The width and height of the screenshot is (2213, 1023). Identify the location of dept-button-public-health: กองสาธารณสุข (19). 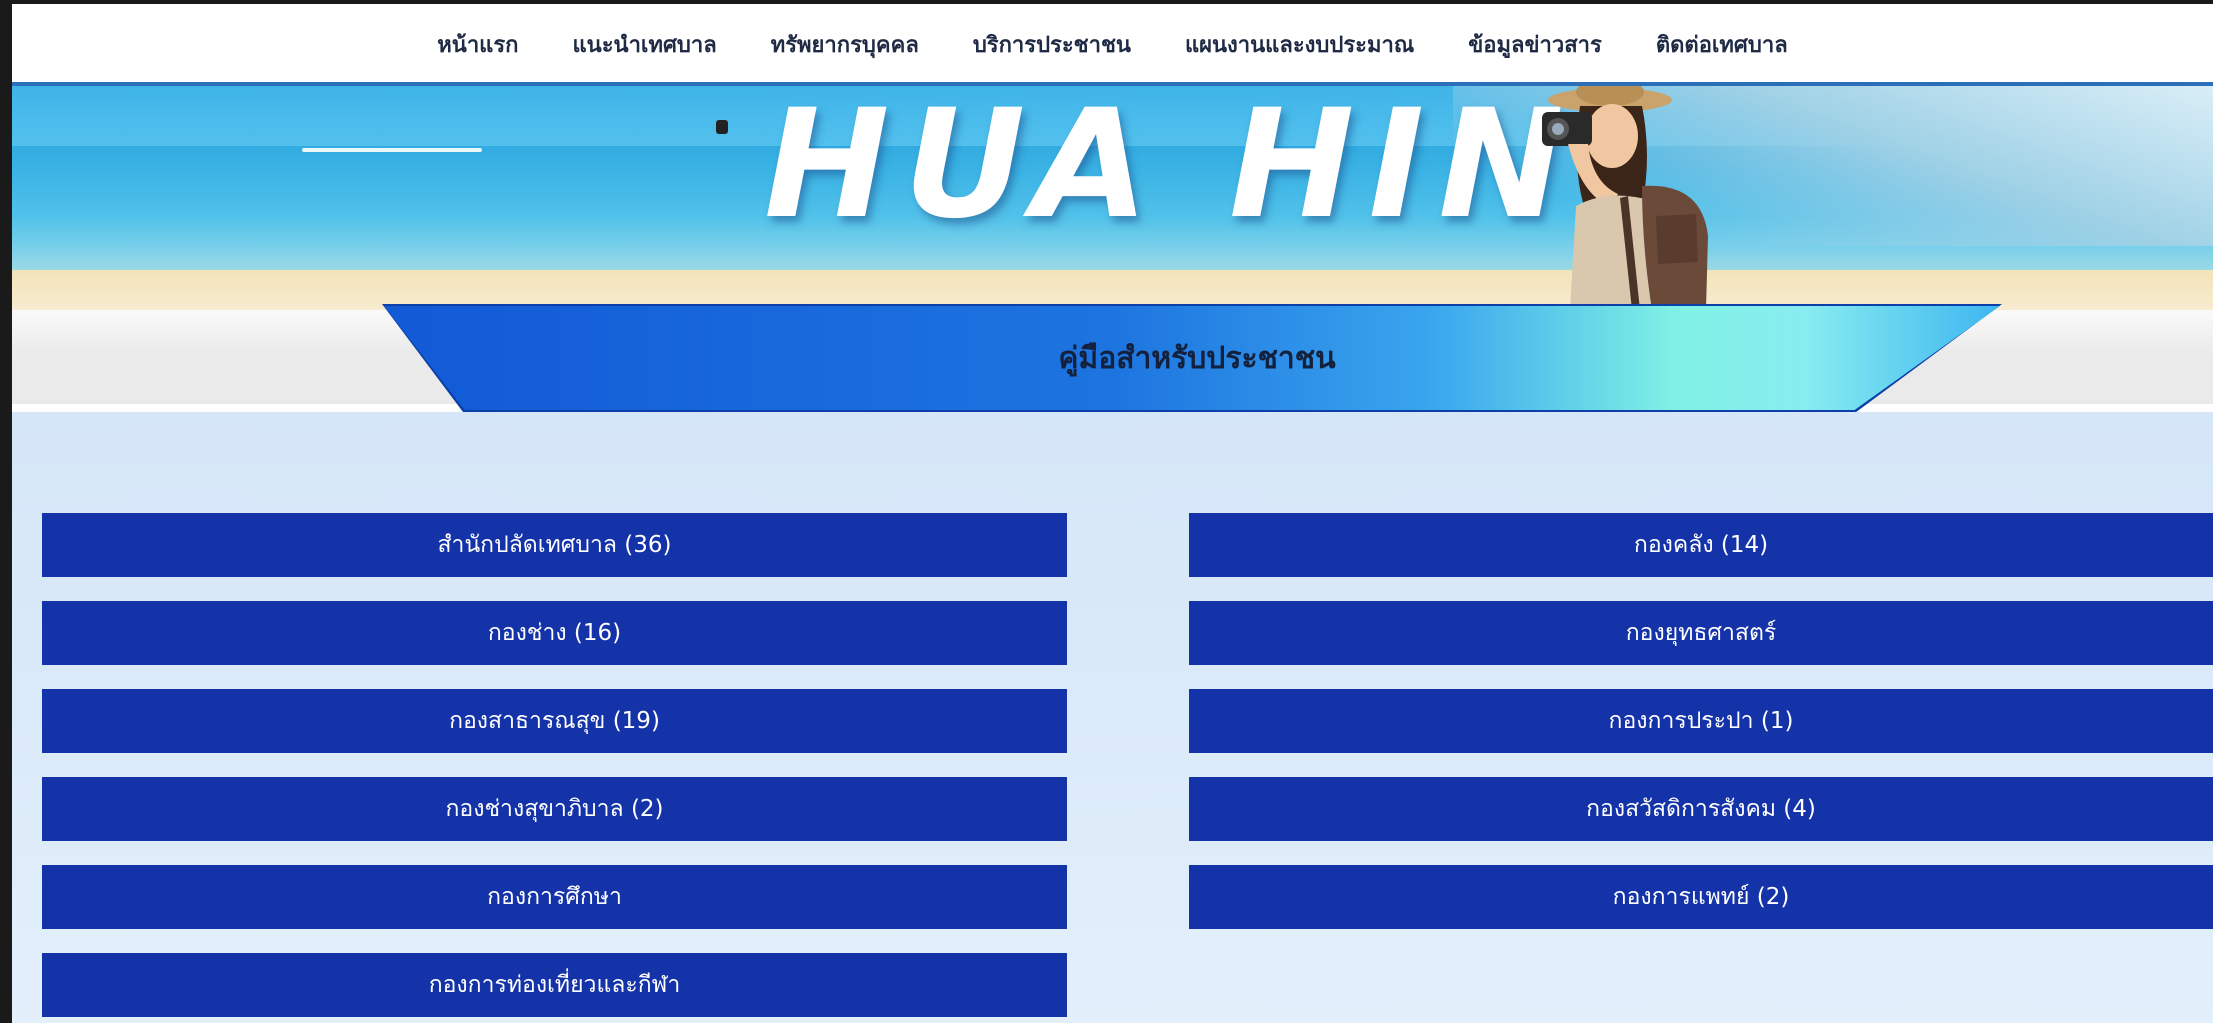
(554, 721).